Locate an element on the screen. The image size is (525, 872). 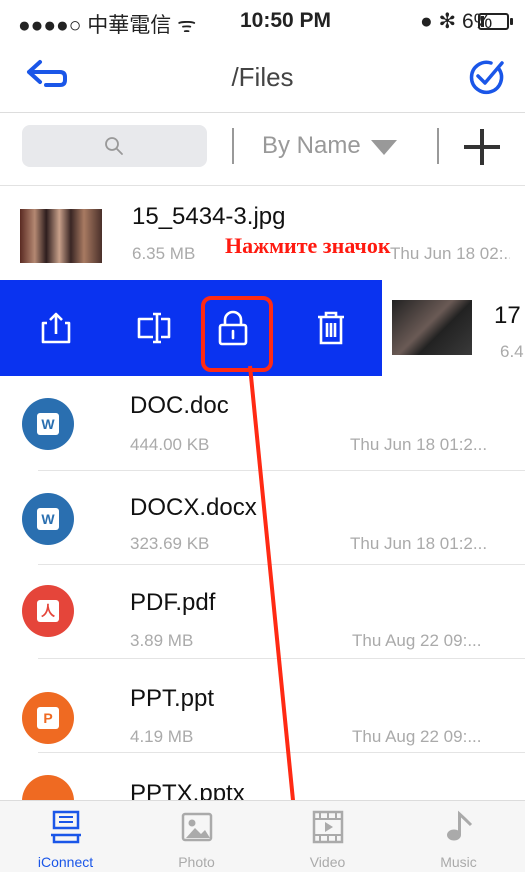
tab-photo: Photo is located at coordinates (196, 836).